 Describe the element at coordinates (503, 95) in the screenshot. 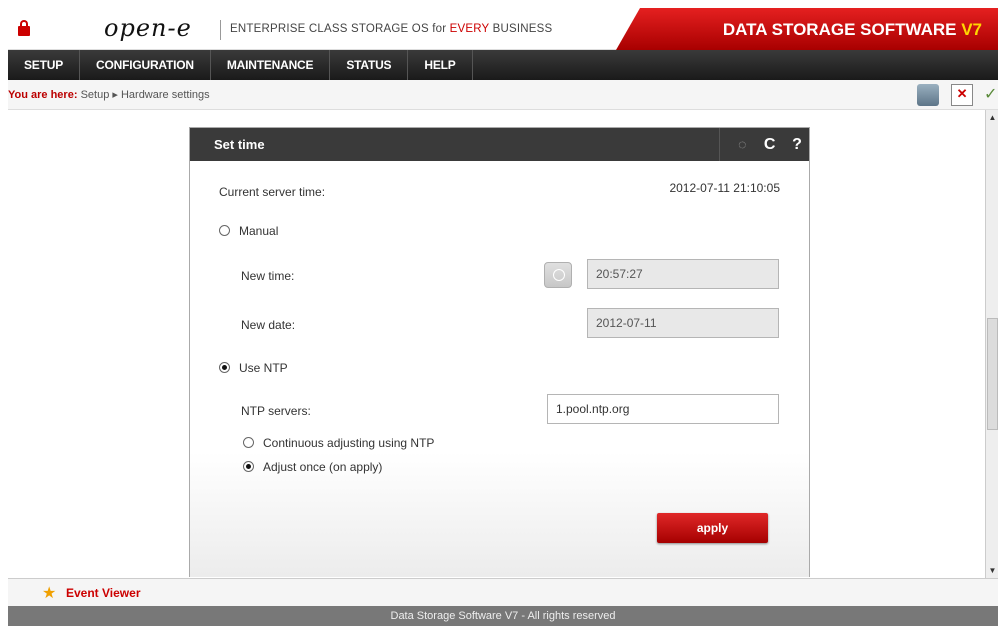

I see `breadcrumb-bar: You are here: Setup ▸ Hardware settings` at that location.